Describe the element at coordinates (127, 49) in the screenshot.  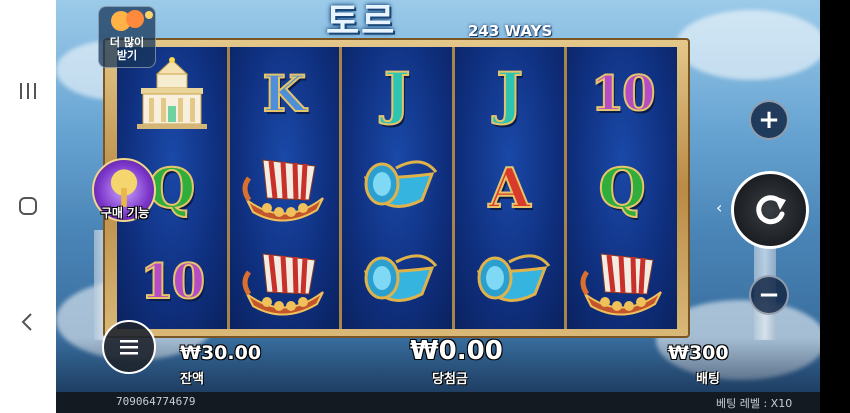
I see `get-more-label: 더 많이 받기` at that location.